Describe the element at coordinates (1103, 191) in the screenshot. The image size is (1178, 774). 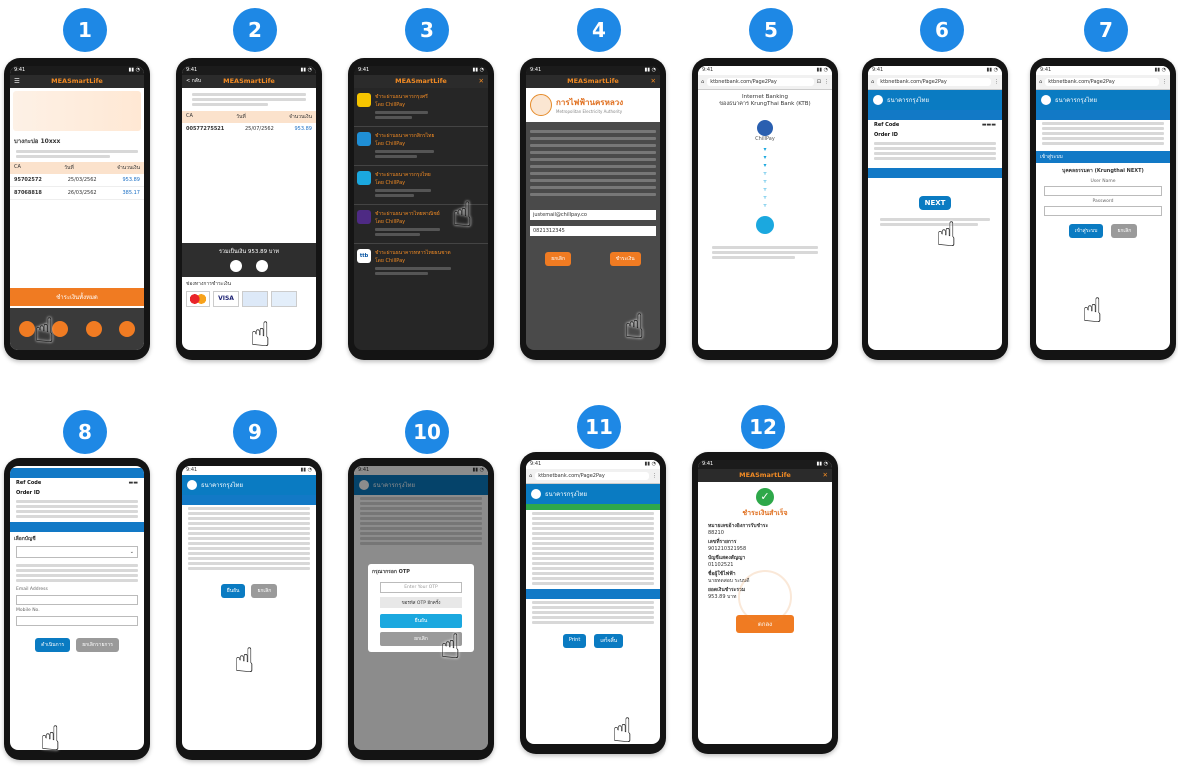
I see `username-input` at that location.